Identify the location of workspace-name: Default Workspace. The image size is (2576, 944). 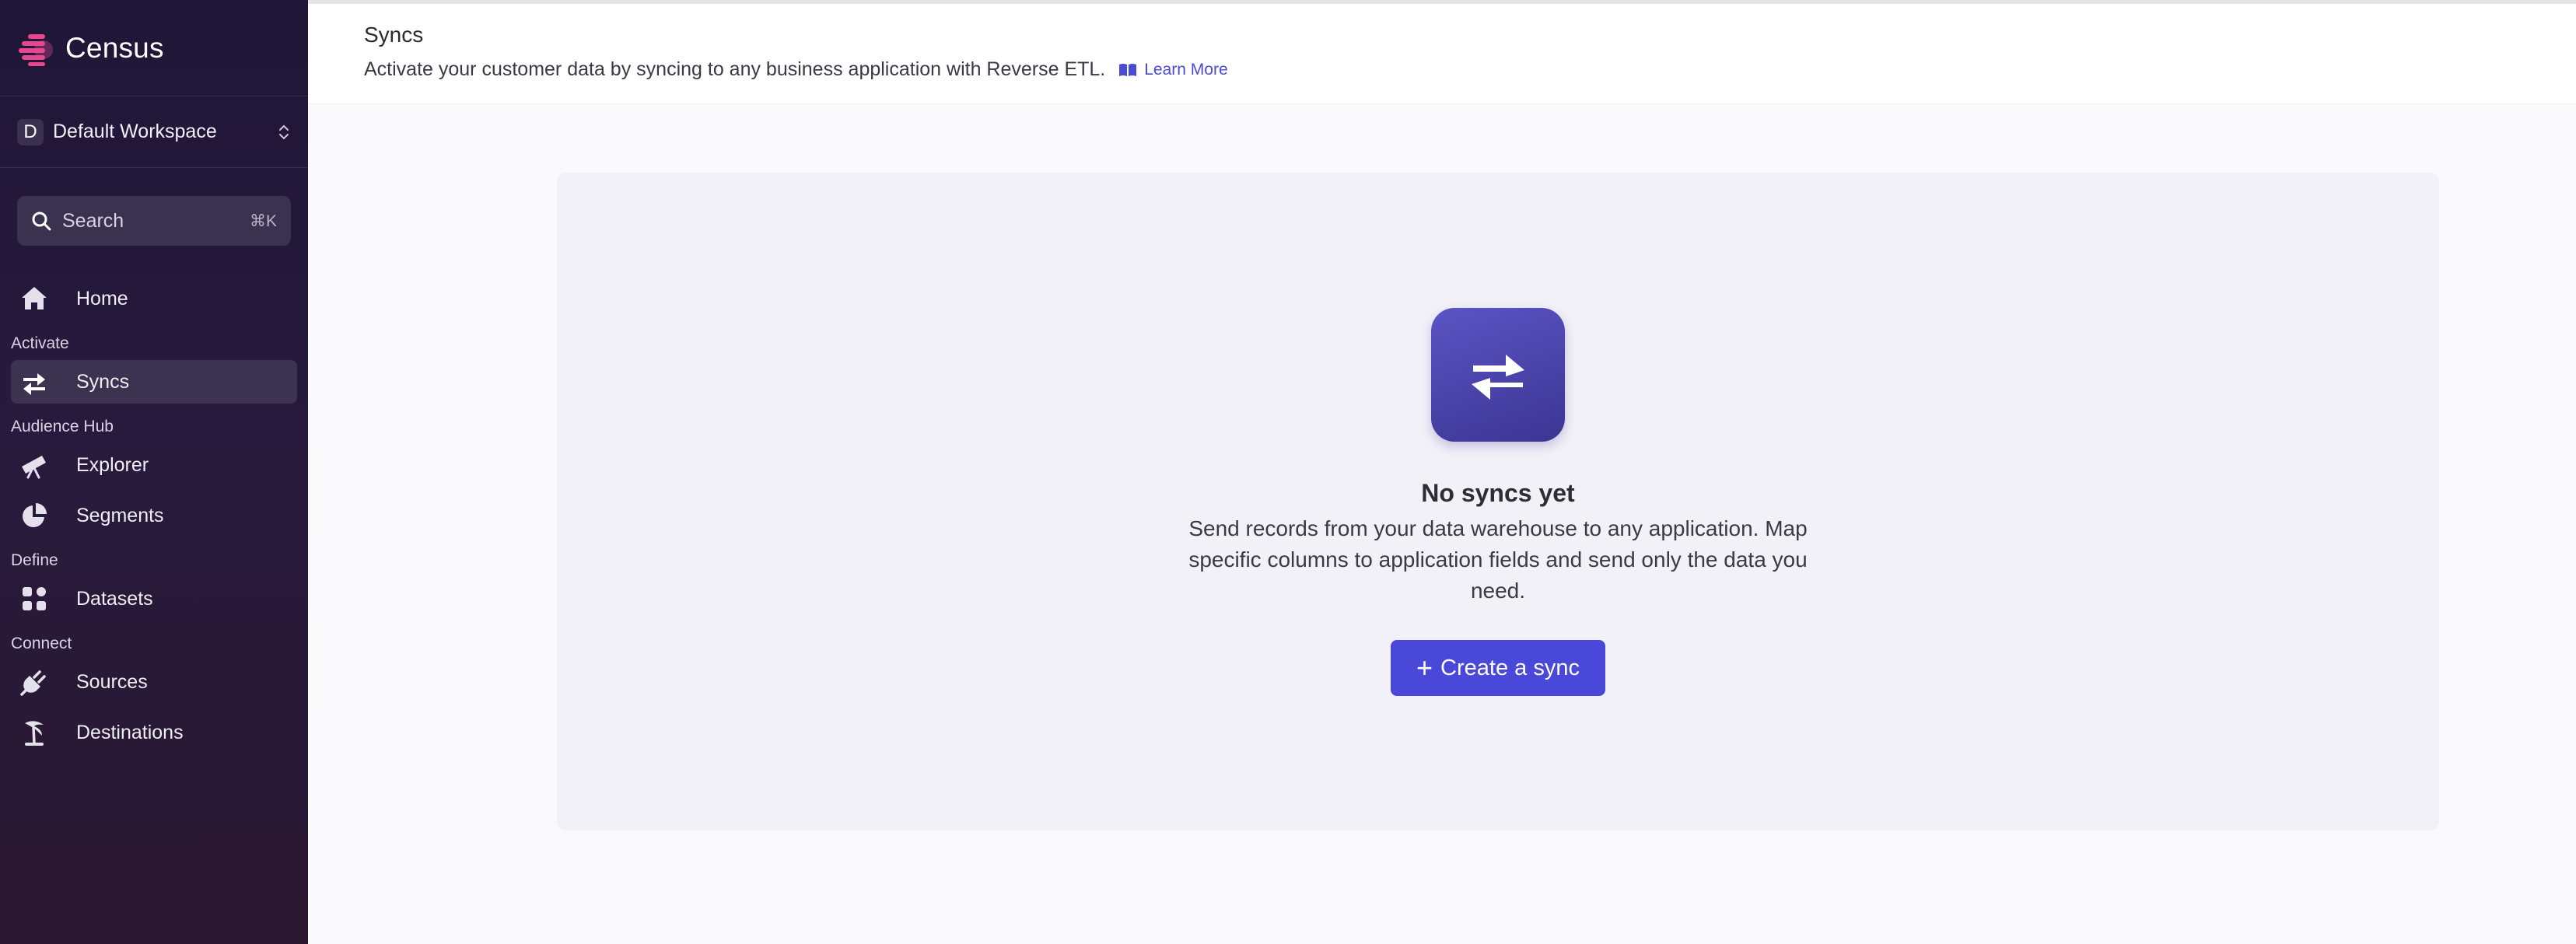
(135, 132).